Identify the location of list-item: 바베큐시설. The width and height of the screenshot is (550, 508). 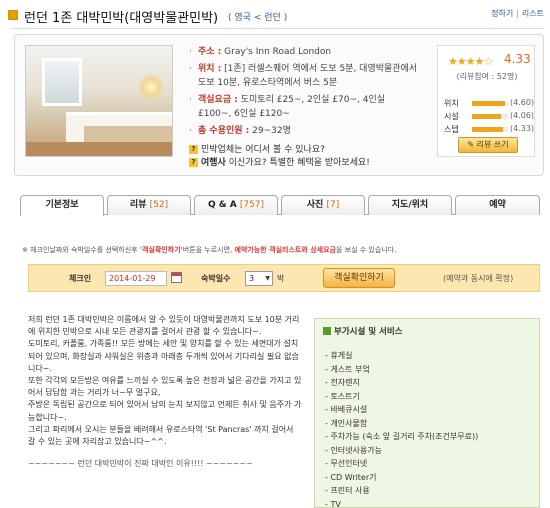
(401, 410).